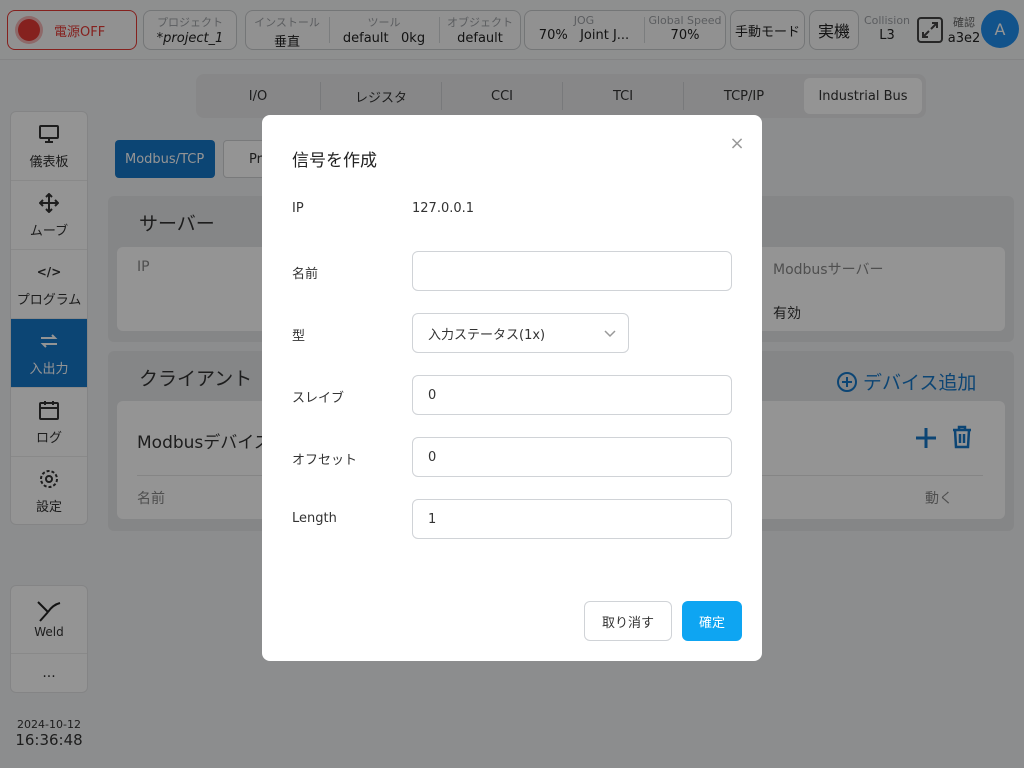 The width and height of the screenshot is (1024, 768). Describe the element at coordinates (334, 161) in the screenshot. I see `dialog-title: 信号を作成` at that location.